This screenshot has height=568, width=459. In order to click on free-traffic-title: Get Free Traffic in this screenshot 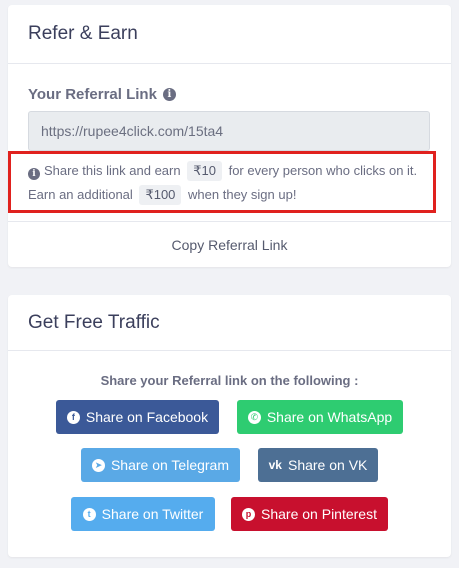, I will do `click(94, 322)`.